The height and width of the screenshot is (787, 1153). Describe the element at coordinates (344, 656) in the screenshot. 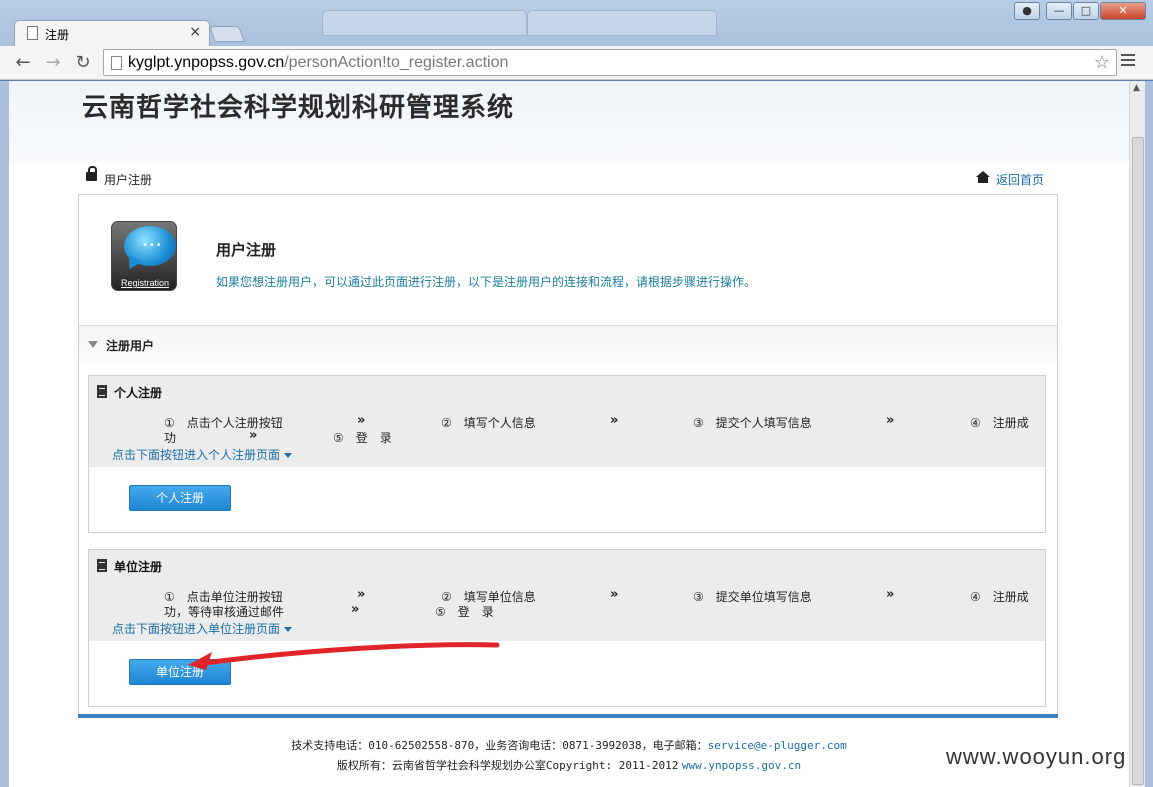

I see `annotation-arrow` at that location.